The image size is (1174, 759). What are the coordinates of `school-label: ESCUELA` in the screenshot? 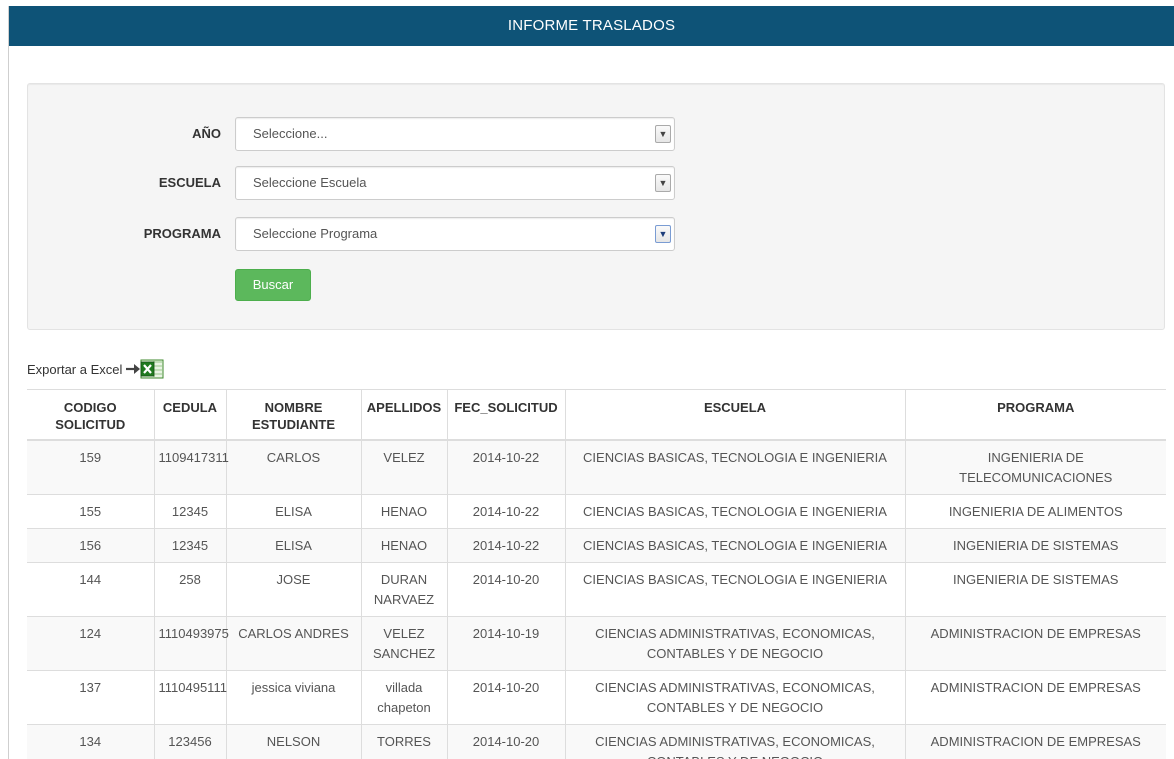 It's located at (189, 182).